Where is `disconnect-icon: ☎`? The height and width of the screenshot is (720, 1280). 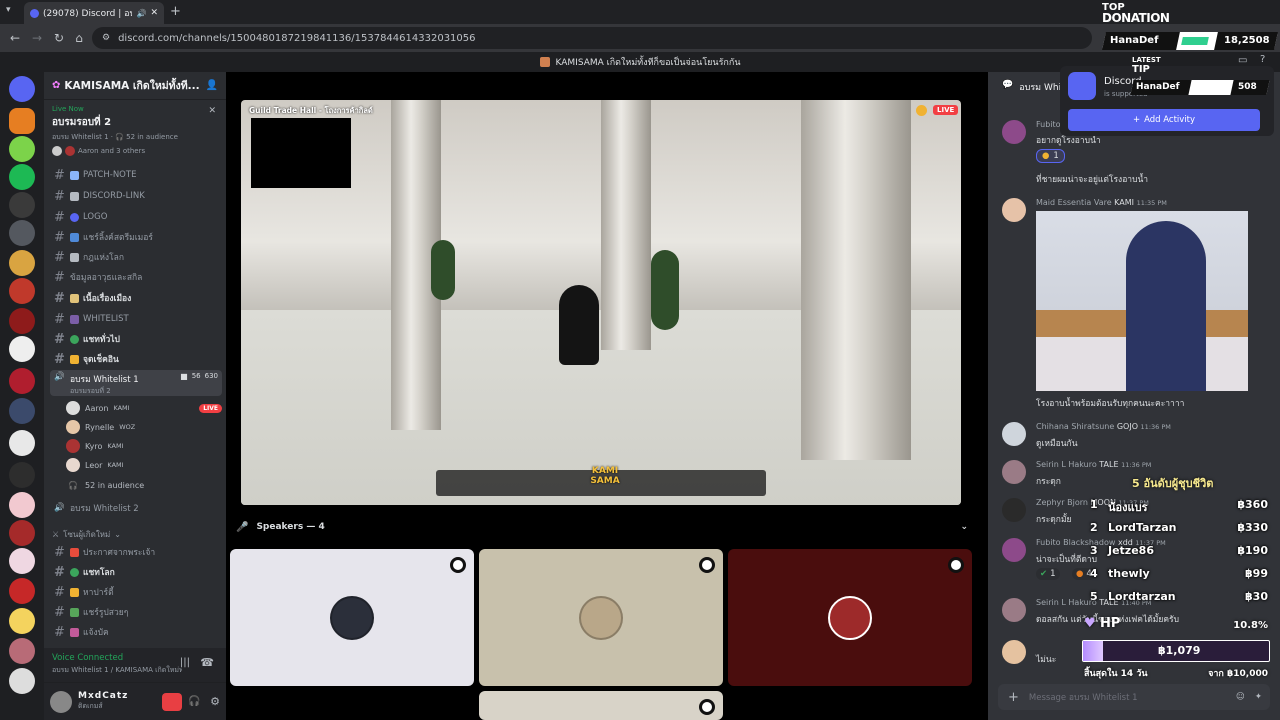
disconnect-icon: ☎ is located at coordinates (207, 662).